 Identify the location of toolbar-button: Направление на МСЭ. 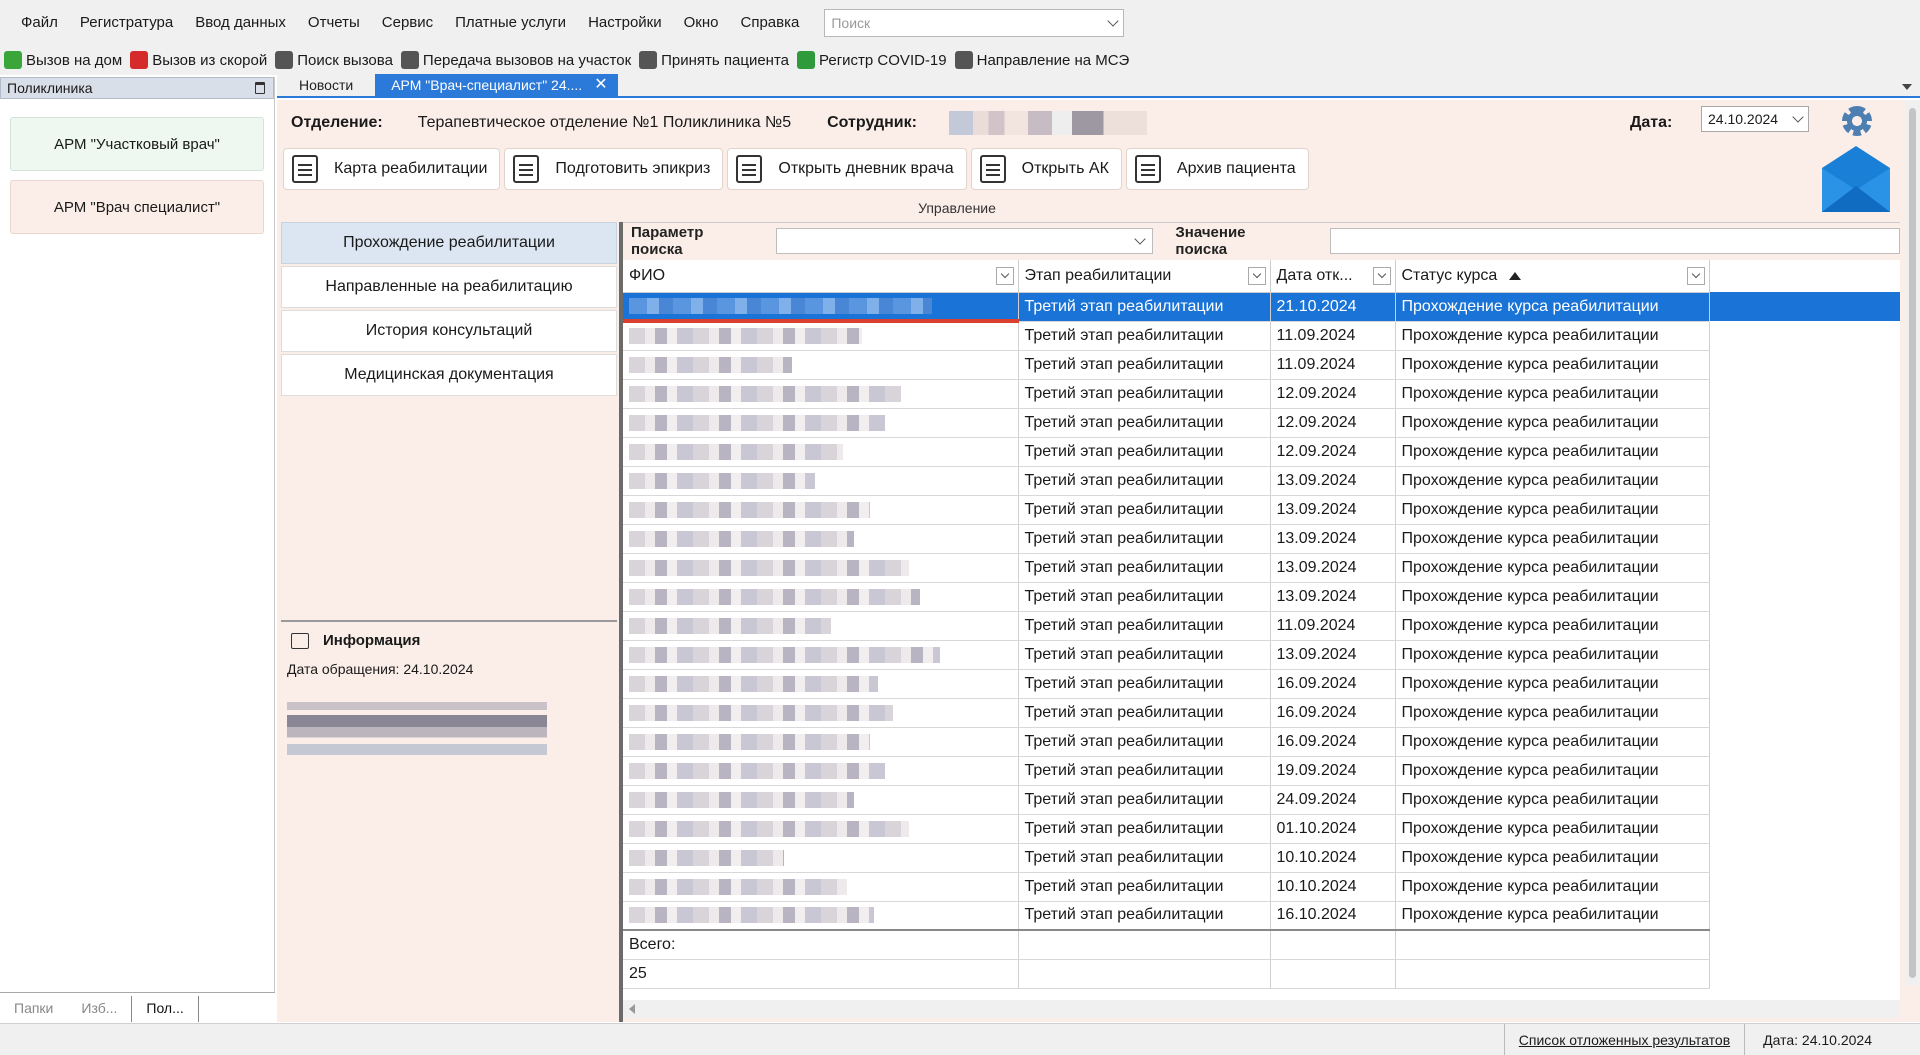
(1044, 60).